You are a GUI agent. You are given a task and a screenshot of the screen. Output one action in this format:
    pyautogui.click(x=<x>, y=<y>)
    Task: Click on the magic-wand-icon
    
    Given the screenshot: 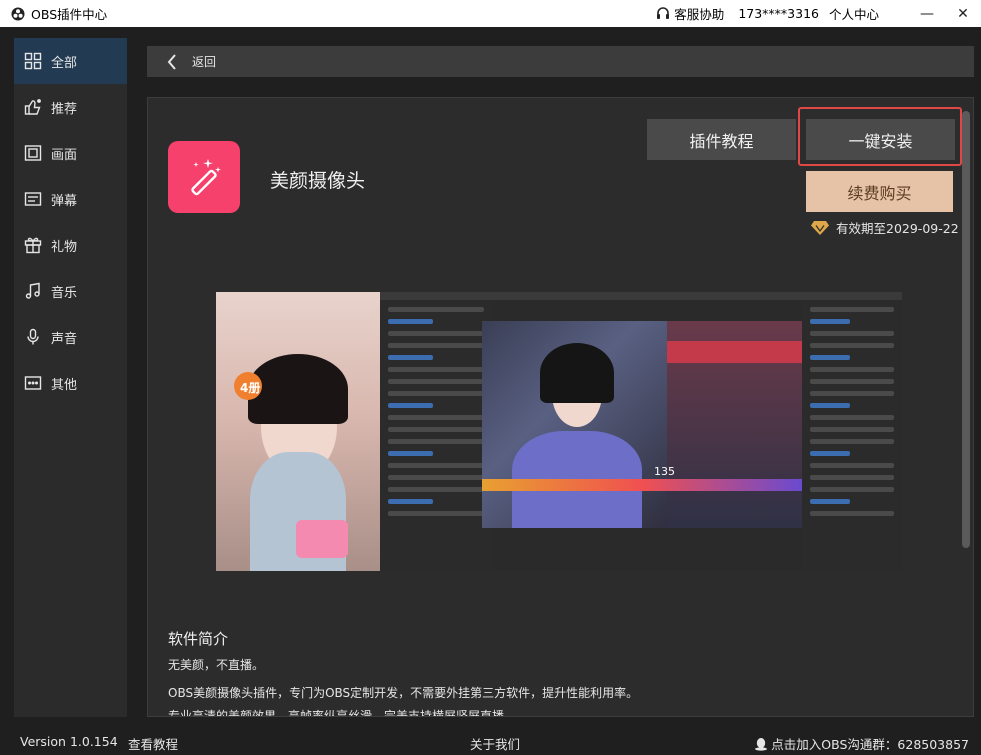 What is the action you would take?
    pyautogui.click(x=206, y=177)
    